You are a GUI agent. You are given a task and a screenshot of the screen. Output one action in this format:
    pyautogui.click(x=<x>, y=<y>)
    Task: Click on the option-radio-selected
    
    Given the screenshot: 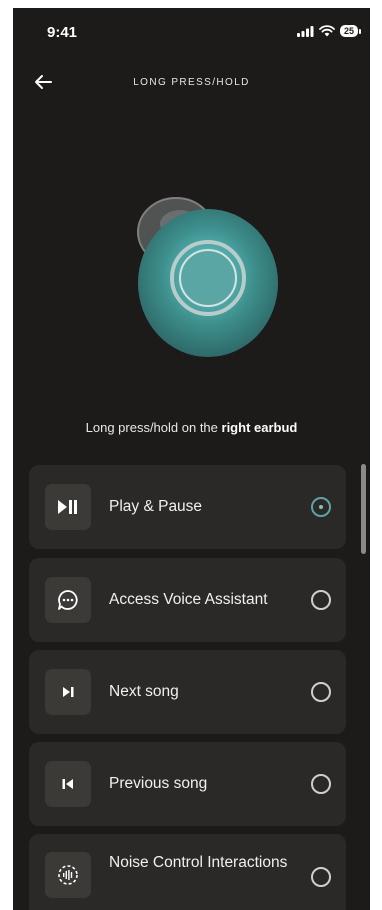 What is the action you would take?
    pyautogui.click(x=321, y=507)
    